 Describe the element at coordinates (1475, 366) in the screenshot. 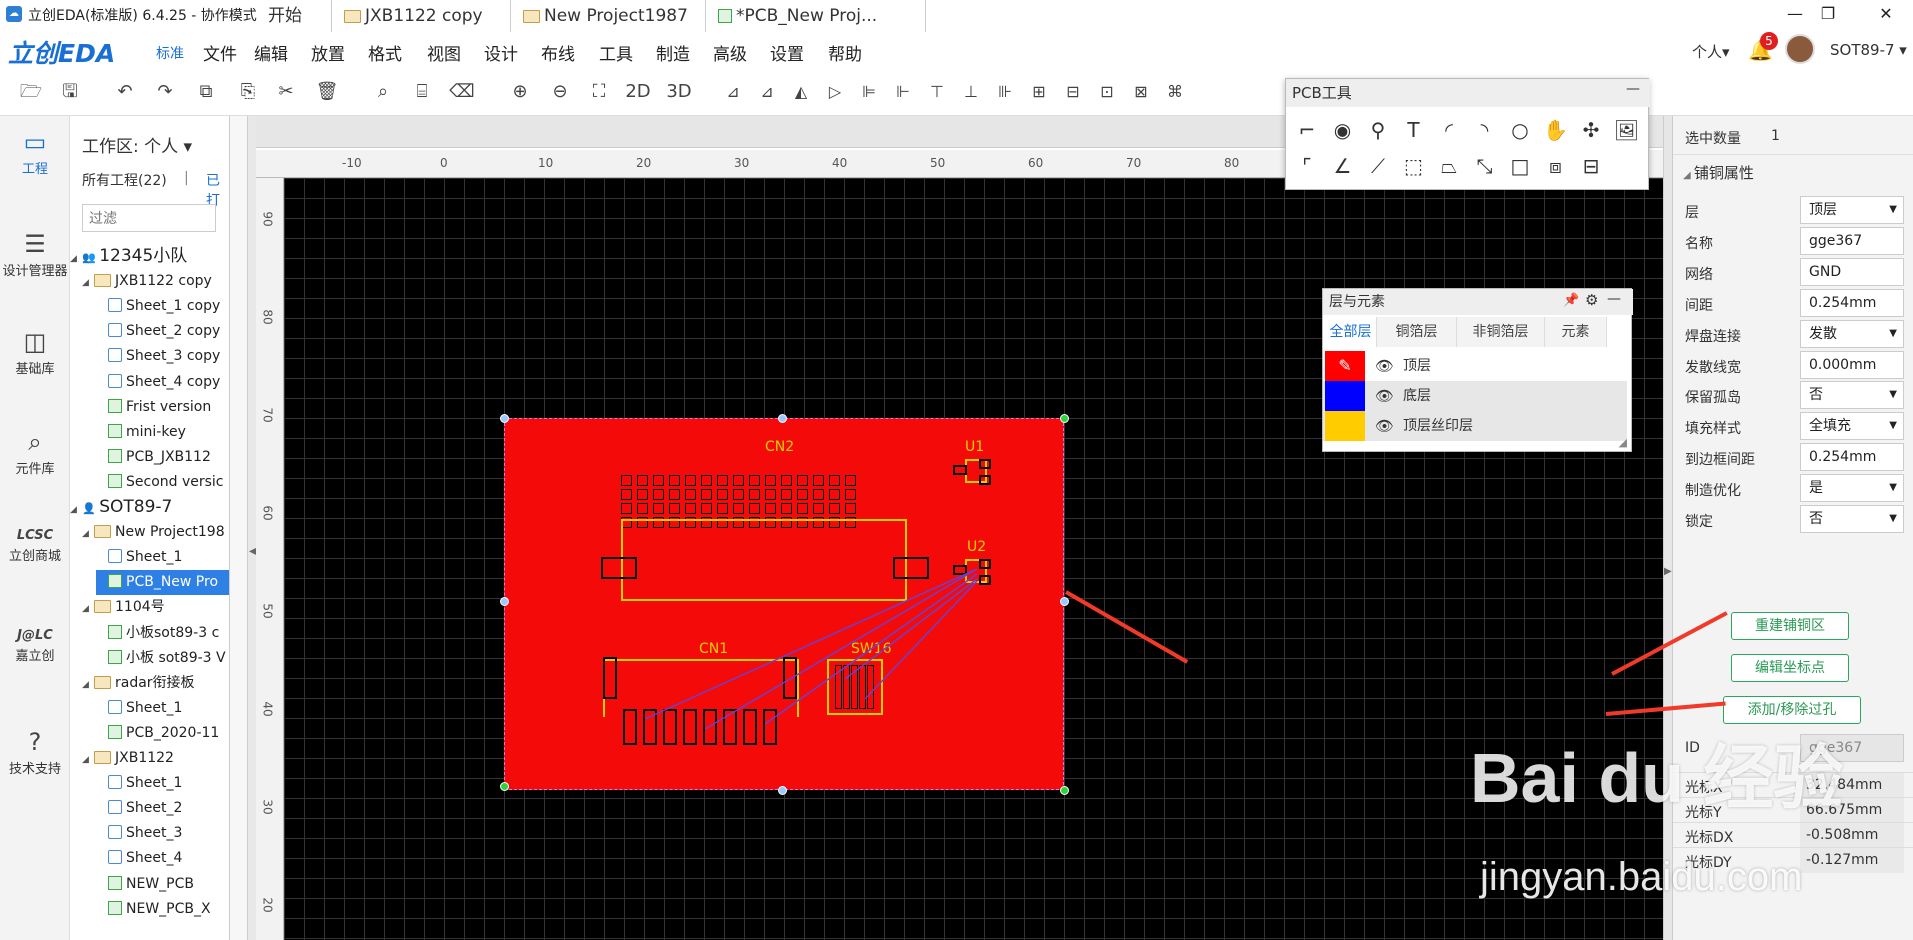

I see `layer-row: ✎ 👁 顶层` at that location.